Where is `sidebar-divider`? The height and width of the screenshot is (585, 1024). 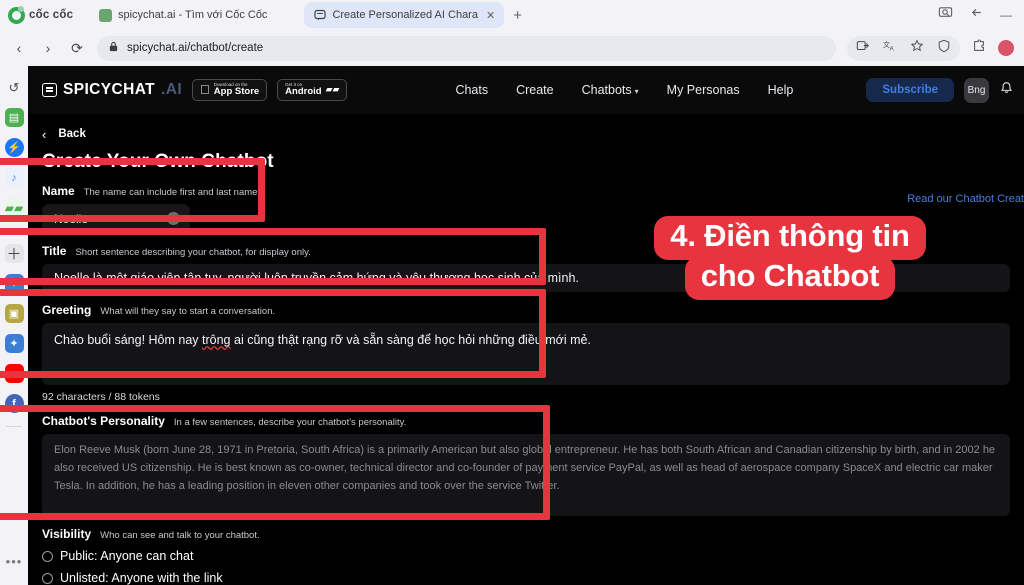
sidebar-divider is located at coordinates (14, 230).